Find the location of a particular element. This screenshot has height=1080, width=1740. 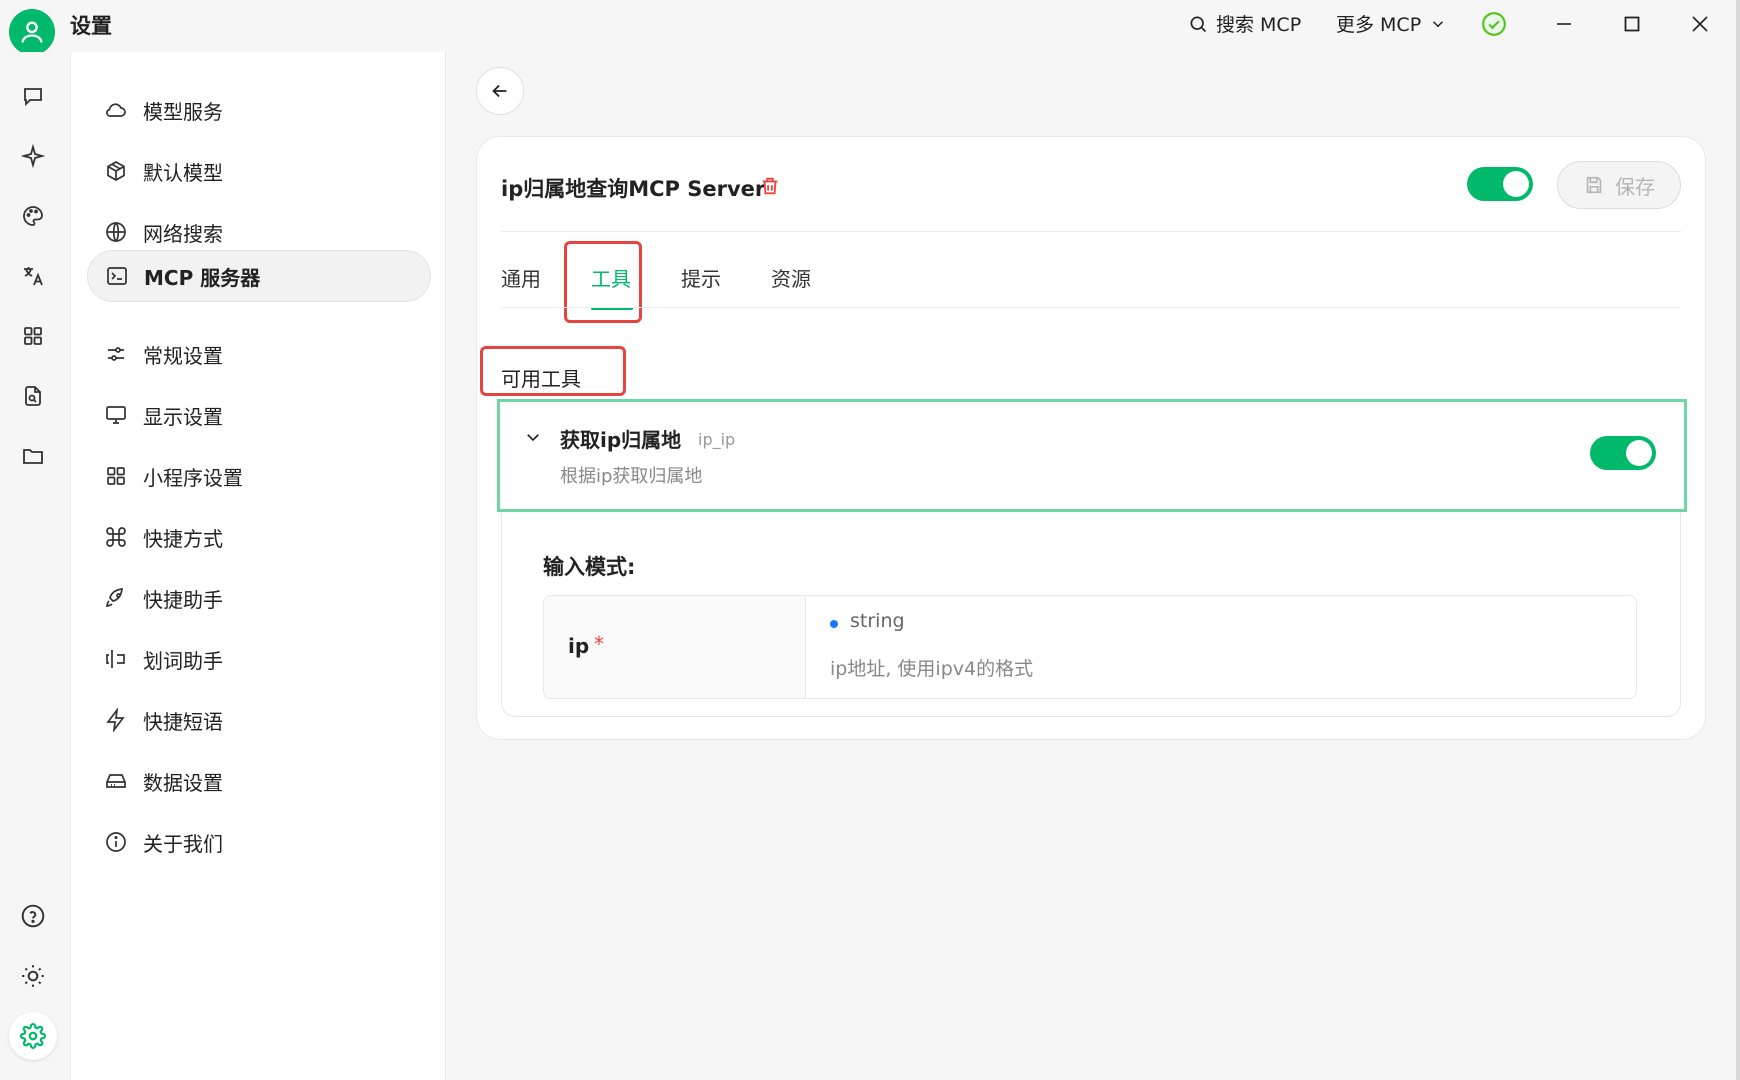

tools-tab-highlight is located at coordinates (603, 282).